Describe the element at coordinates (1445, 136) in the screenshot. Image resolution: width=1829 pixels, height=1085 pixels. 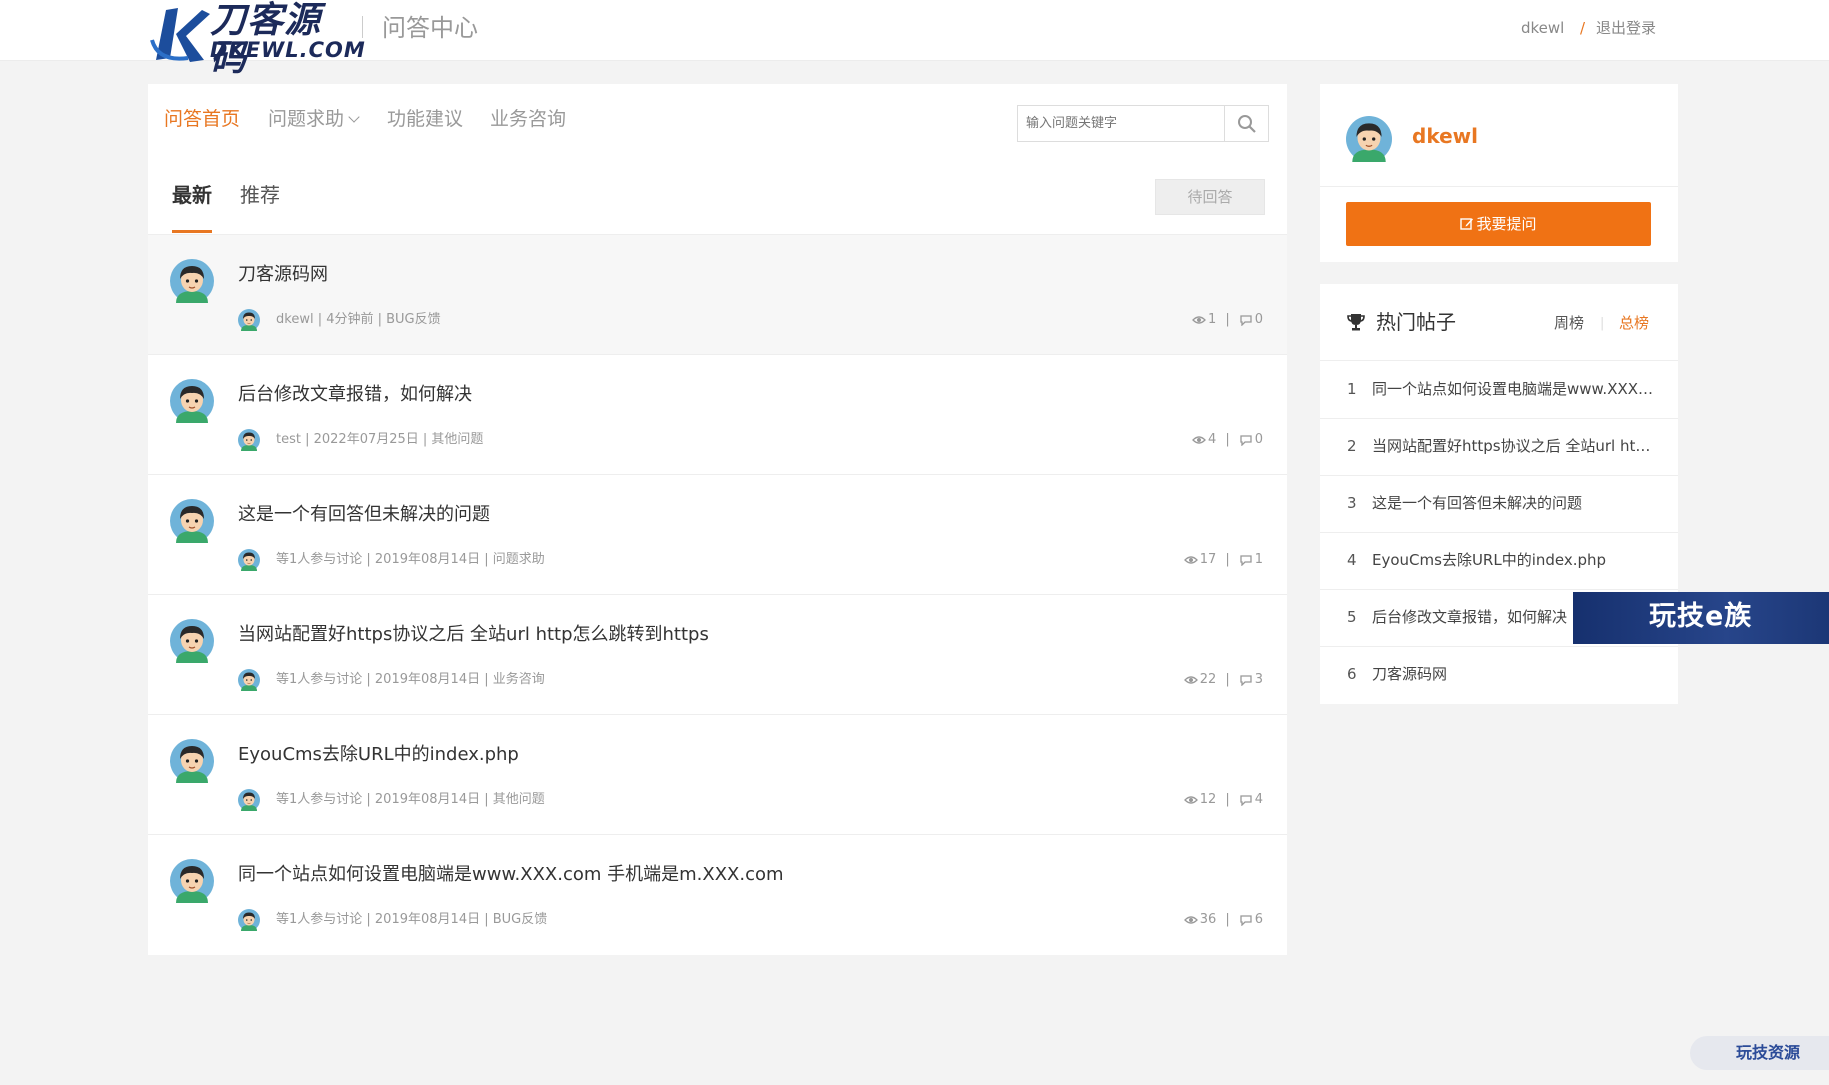
I see `sidebar-username: dkewl` at that location.